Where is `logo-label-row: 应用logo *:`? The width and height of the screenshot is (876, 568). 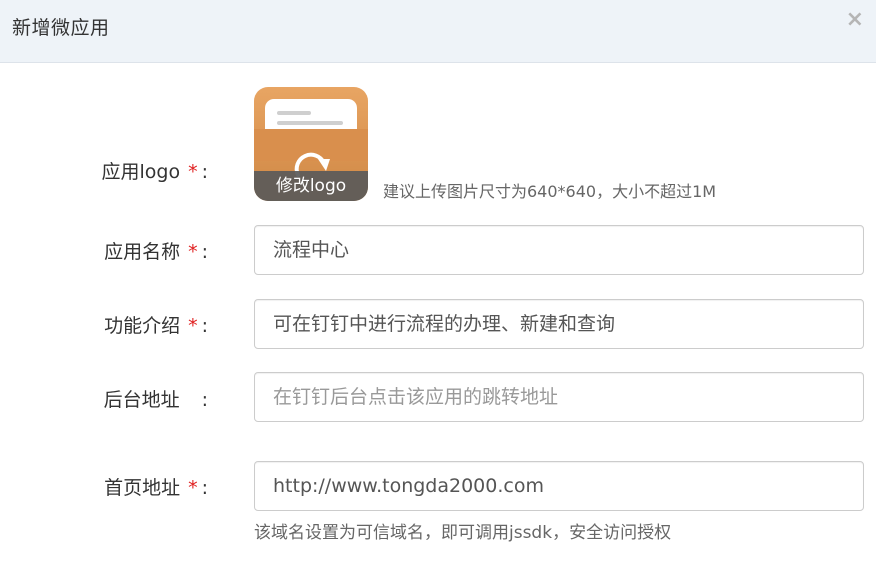
logo-label-row: 应用logo *: is located at coordinates (118, 170).